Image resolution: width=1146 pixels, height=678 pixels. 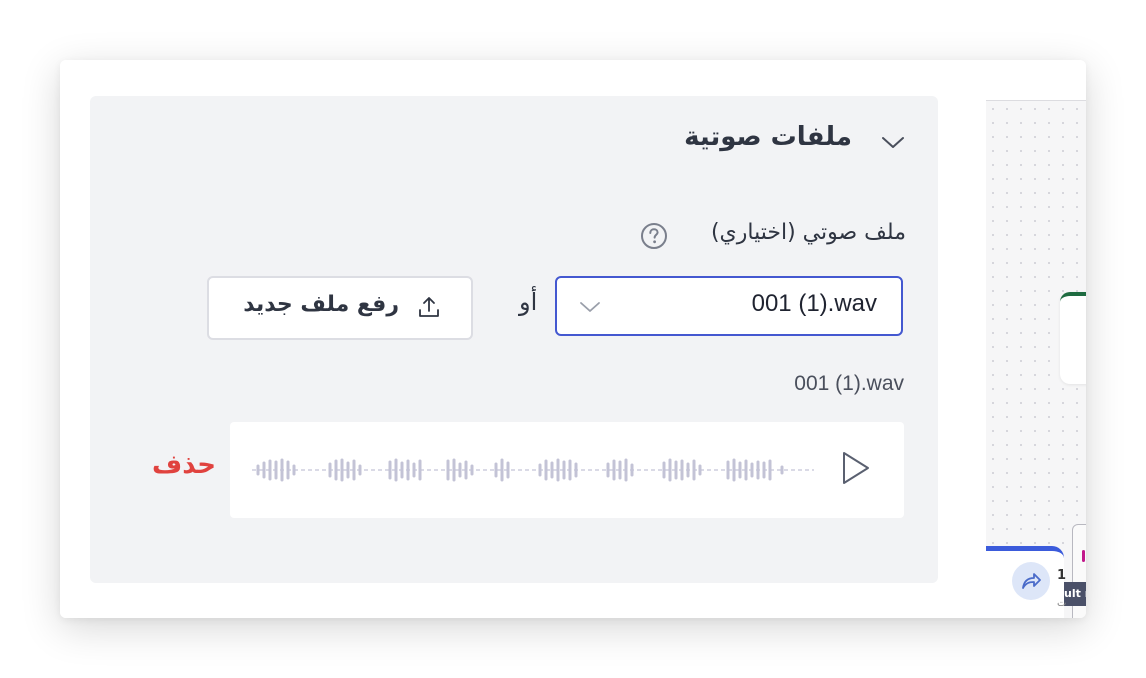 I want to click on canvas-node-card, so click(x=1073, y=338).